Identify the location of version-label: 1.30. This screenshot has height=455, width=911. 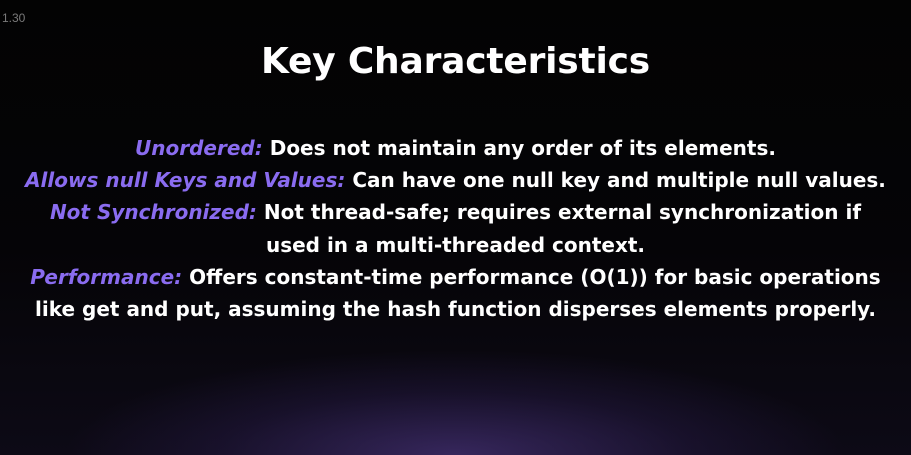
(14, 18).